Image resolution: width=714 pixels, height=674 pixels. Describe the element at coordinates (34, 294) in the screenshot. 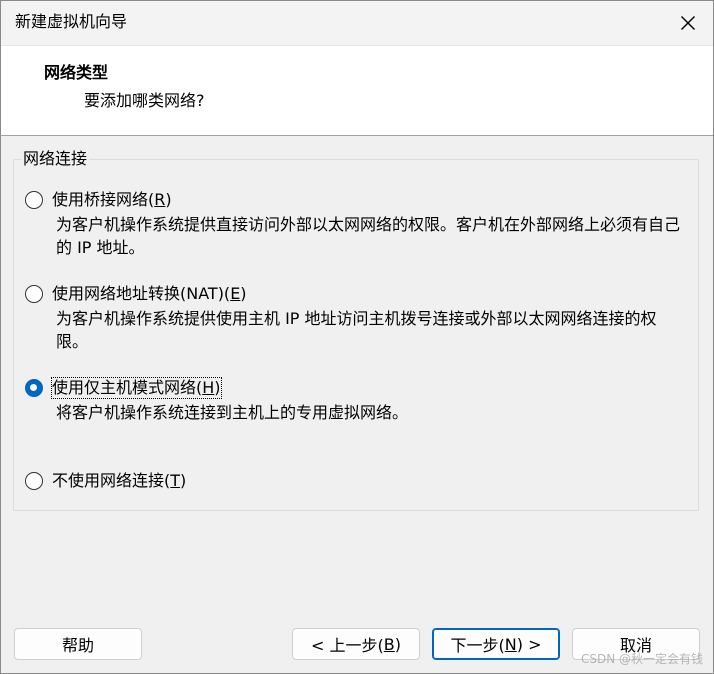

I see `radio-nat` at that location.